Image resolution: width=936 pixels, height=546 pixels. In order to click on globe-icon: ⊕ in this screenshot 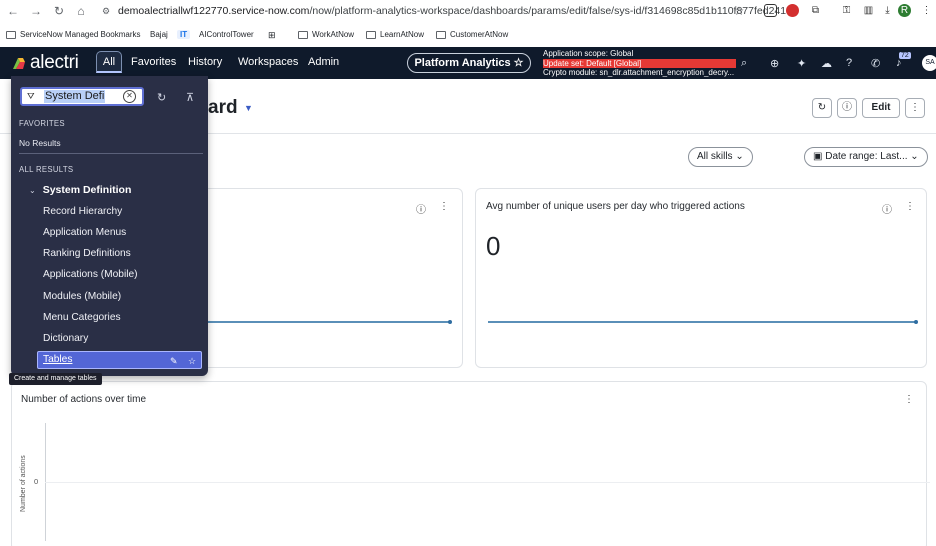, I will do `click(774, 63)`.